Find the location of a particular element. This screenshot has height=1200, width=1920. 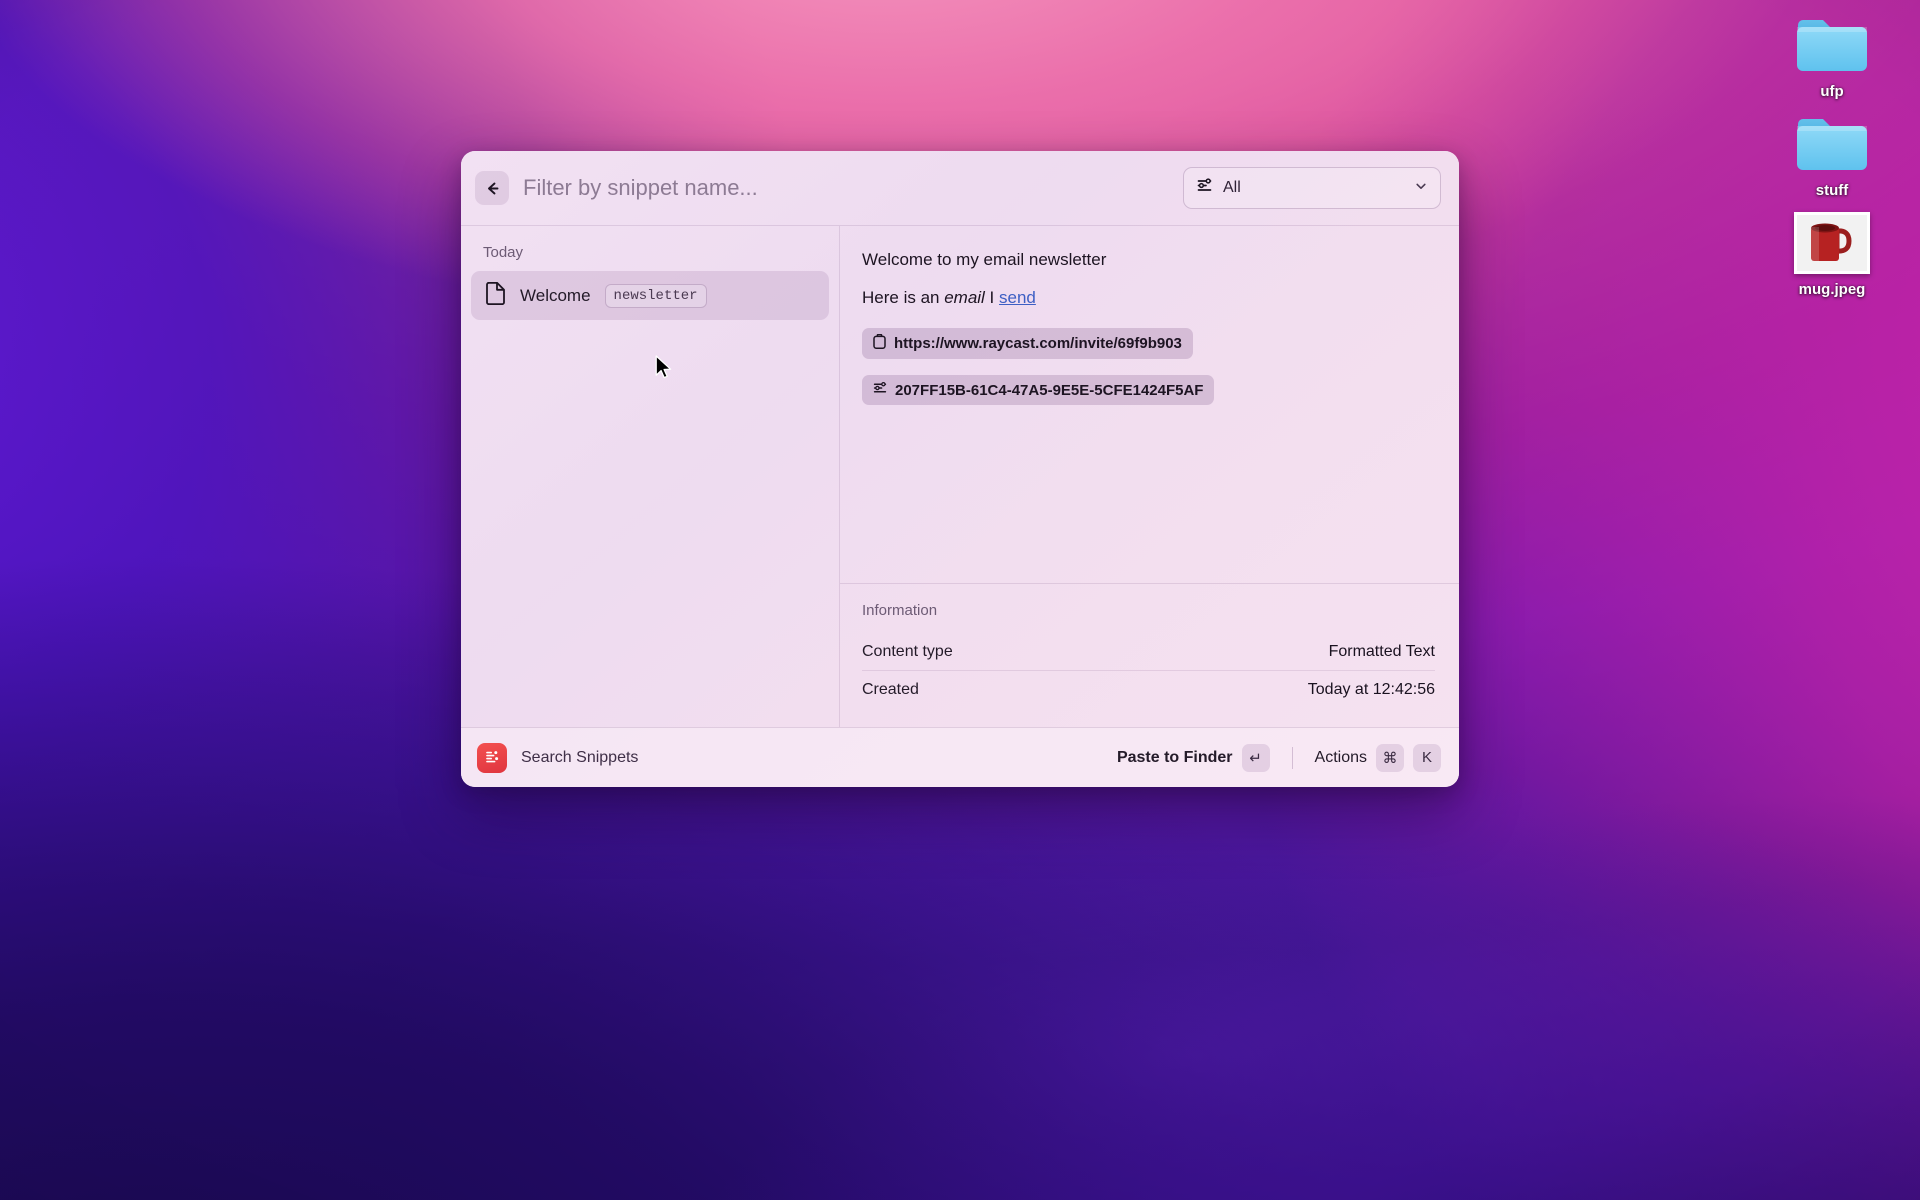

type-filter-dropdown: All is located at coordinates (1312, 188).